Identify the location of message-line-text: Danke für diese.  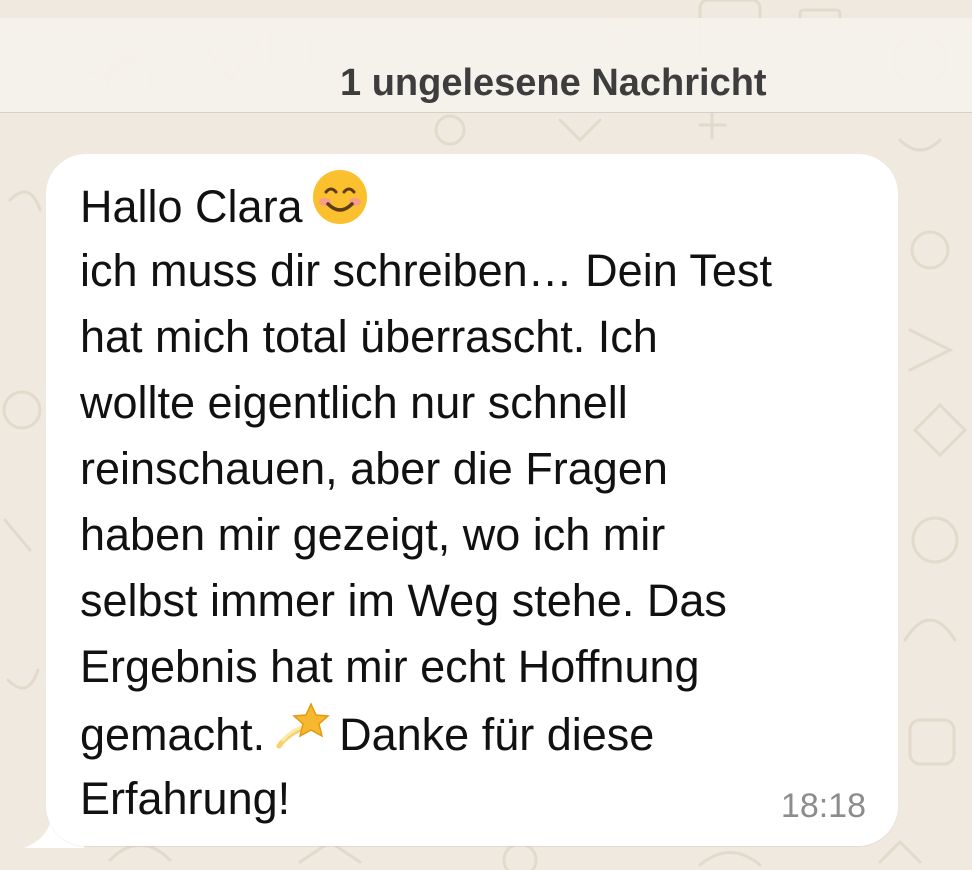
(497, 734).